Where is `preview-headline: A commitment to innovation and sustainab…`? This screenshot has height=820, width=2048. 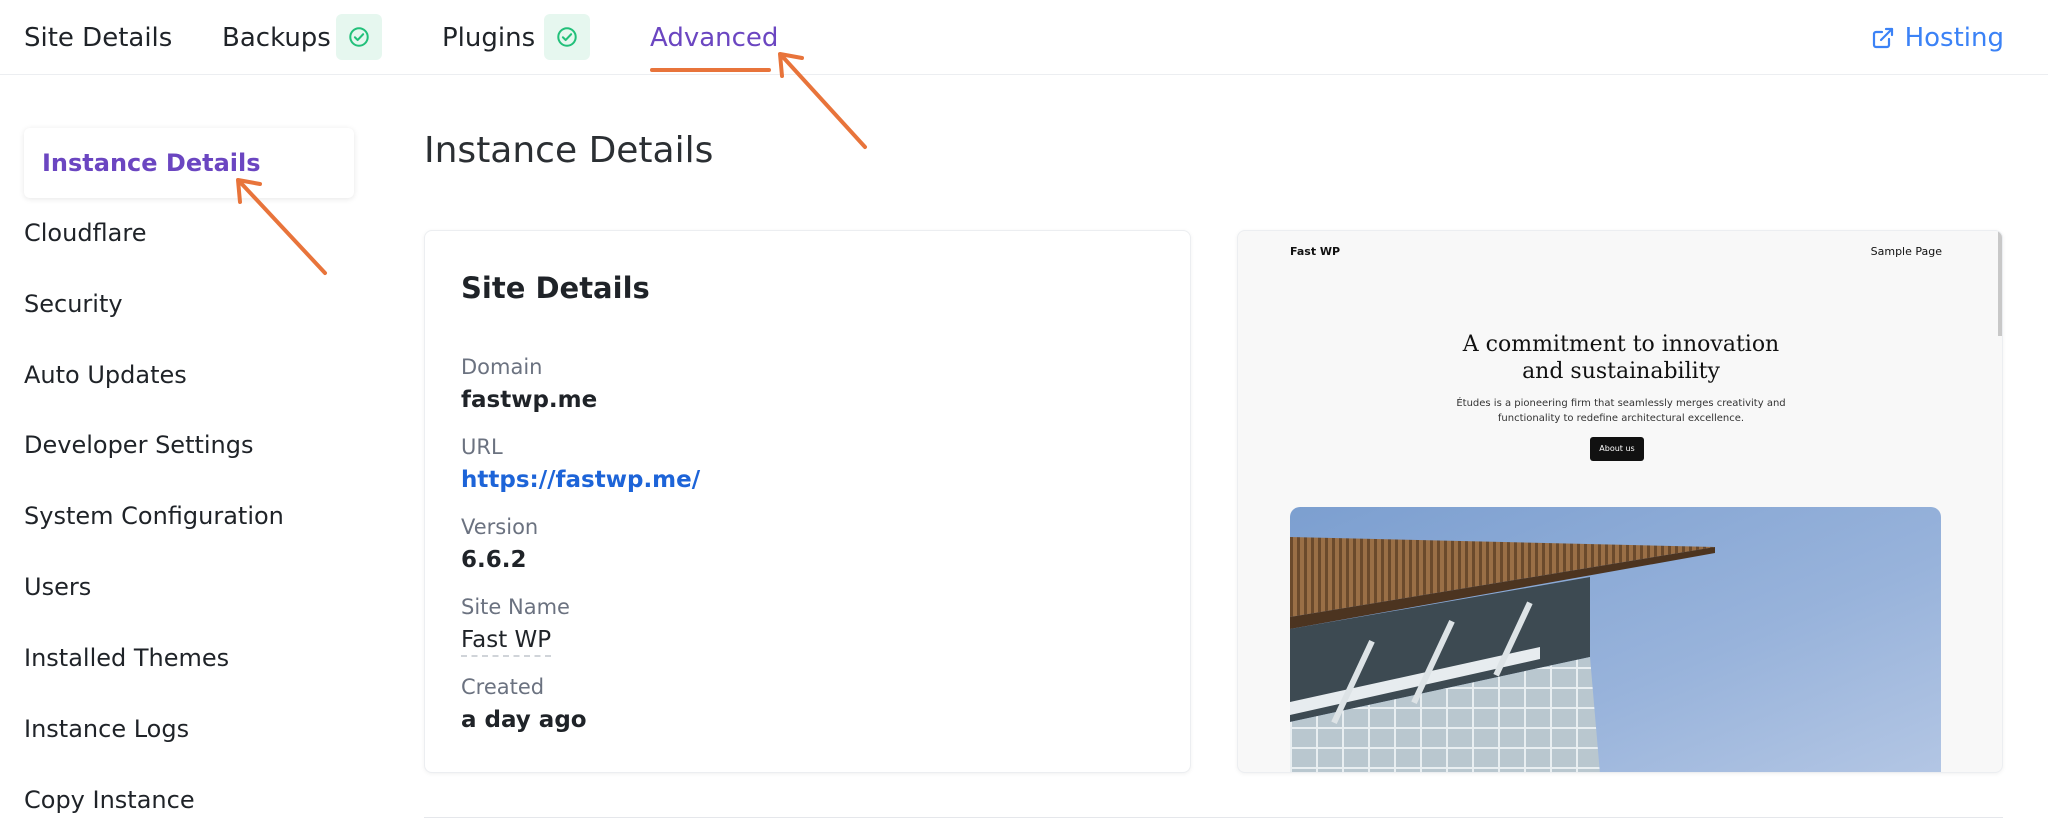 preview-headline: A commitment to innovation and sustainab… is located at coordinates (1620, 358).